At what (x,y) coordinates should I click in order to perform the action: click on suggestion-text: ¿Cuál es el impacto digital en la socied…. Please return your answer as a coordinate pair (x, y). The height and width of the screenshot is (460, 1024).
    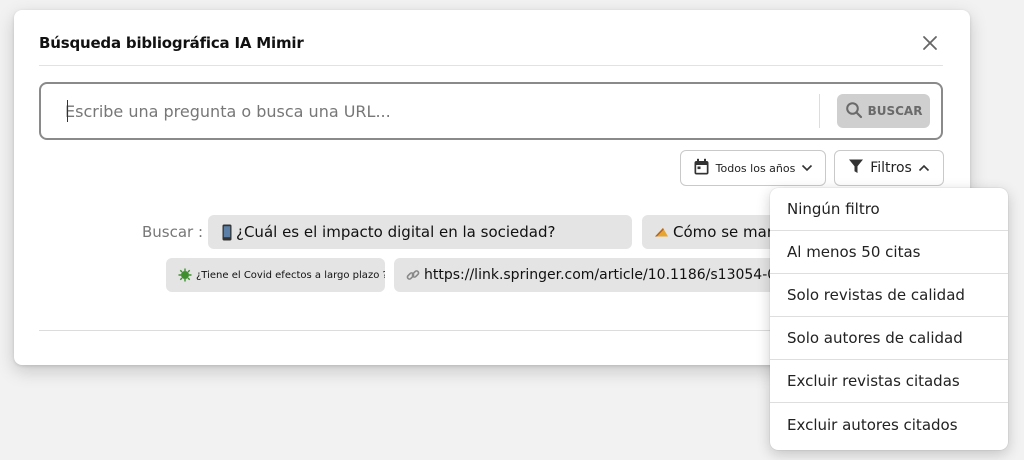
    Looking at the image, I should click on (396, 232).